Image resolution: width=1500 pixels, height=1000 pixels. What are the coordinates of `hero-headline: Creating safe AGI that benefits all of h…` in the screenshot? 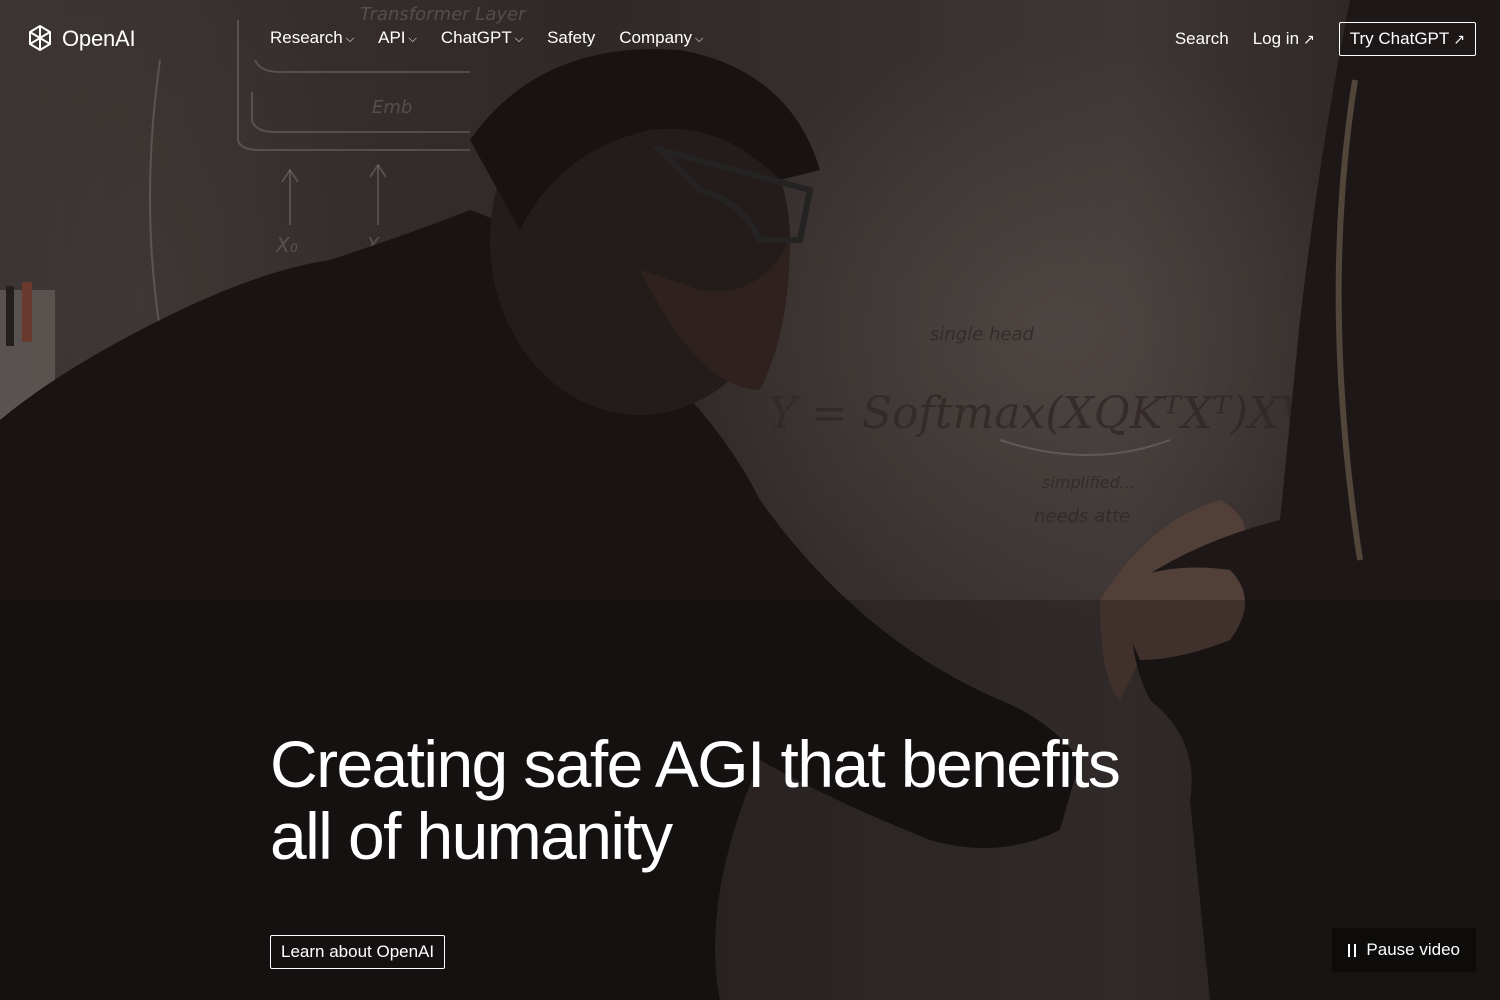 It's located at (770, 800).